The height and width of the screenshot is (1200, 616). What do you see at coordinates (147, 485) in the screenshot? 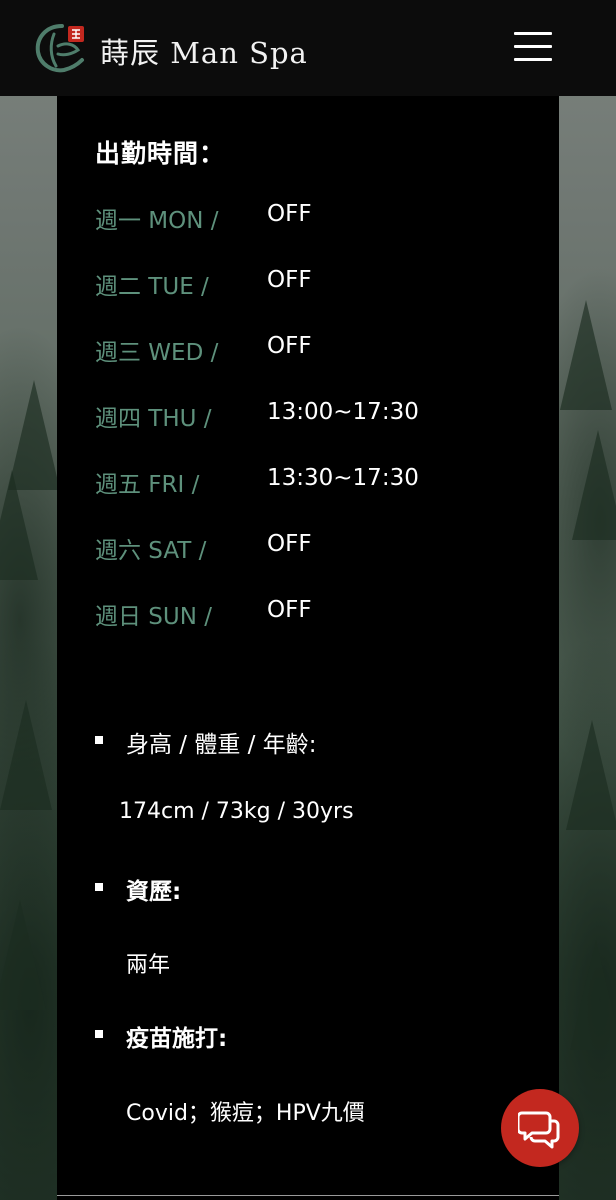
I see `day-label: 週五 FRI /` at bounding box center [147, 485].